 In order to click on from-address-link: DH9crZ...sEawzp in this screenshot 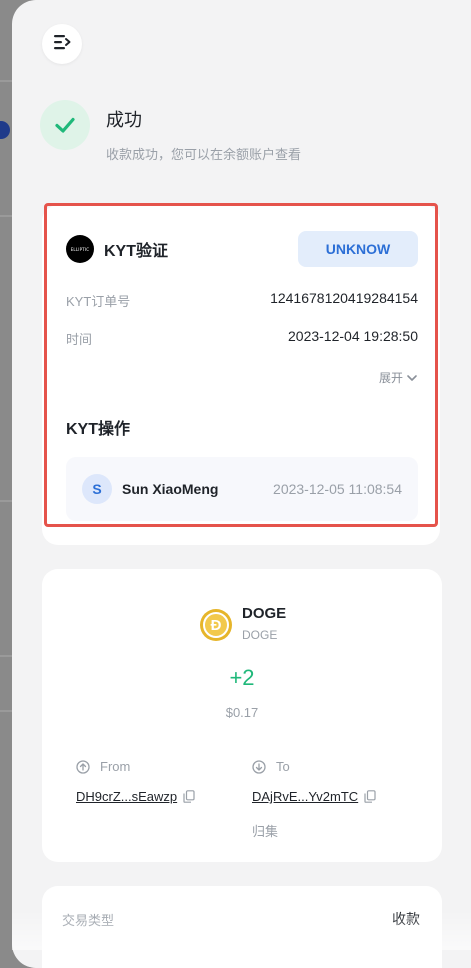, I will do `click(135, 796)`.